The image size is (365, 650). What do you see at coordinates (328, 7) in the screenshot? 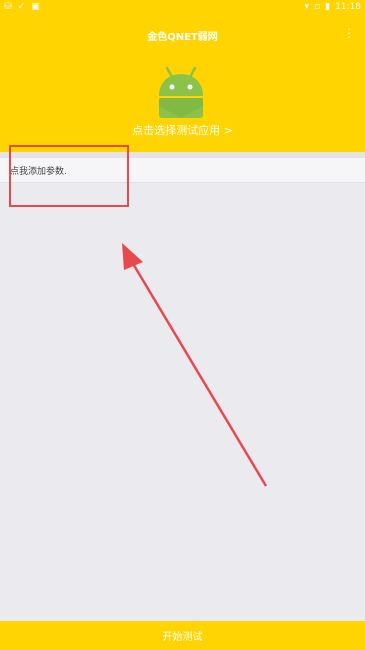
I see `battery-icon: ▮` at bounding box center [328, 7].